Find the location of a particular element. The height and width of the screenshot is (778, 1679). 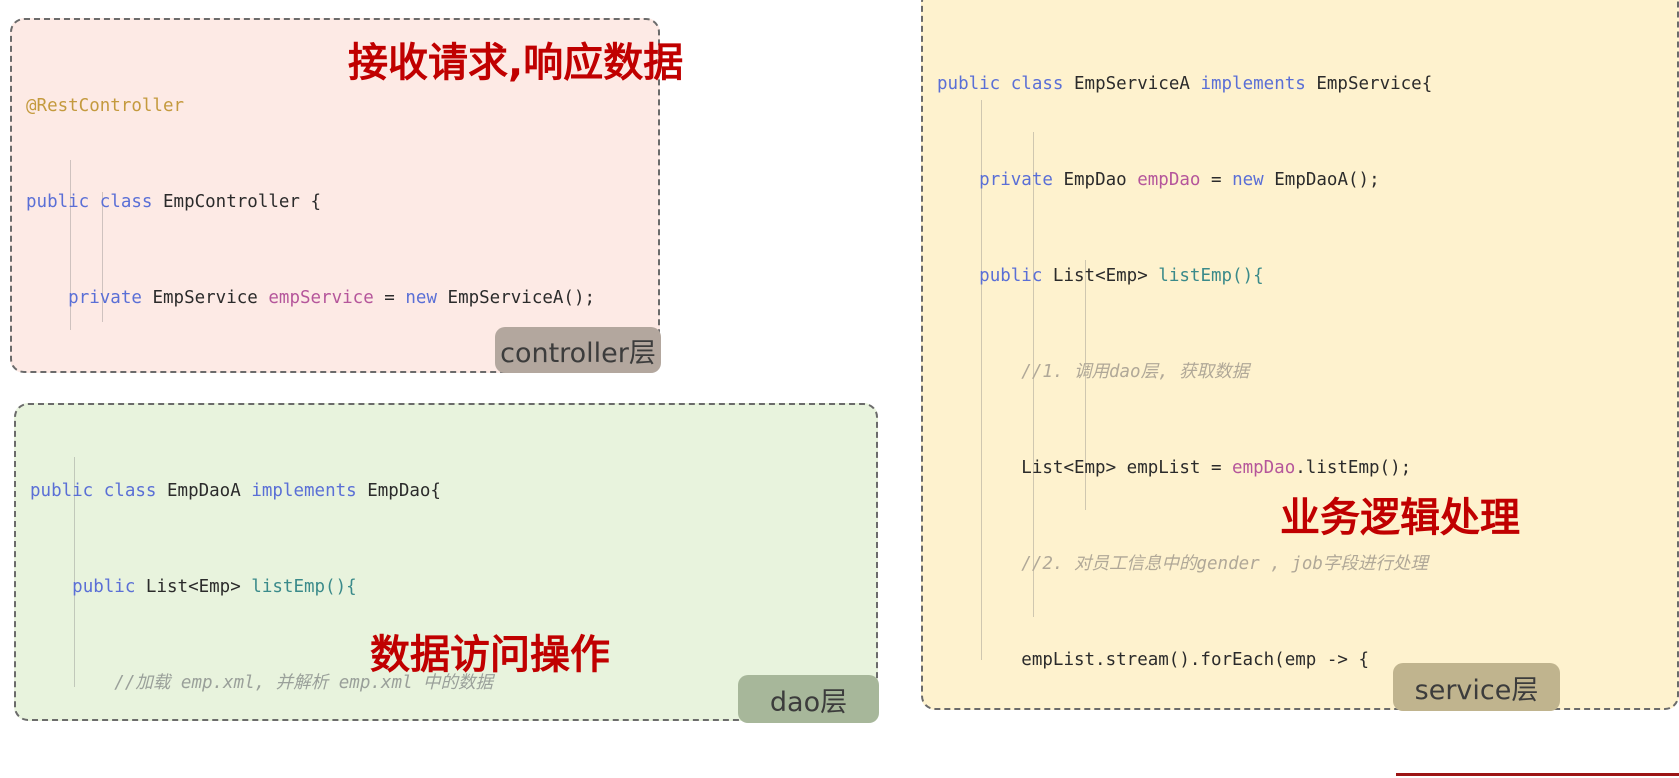

code-line: //1. 调用dao层, 获取数据 is located at coordinates (1184, 372).